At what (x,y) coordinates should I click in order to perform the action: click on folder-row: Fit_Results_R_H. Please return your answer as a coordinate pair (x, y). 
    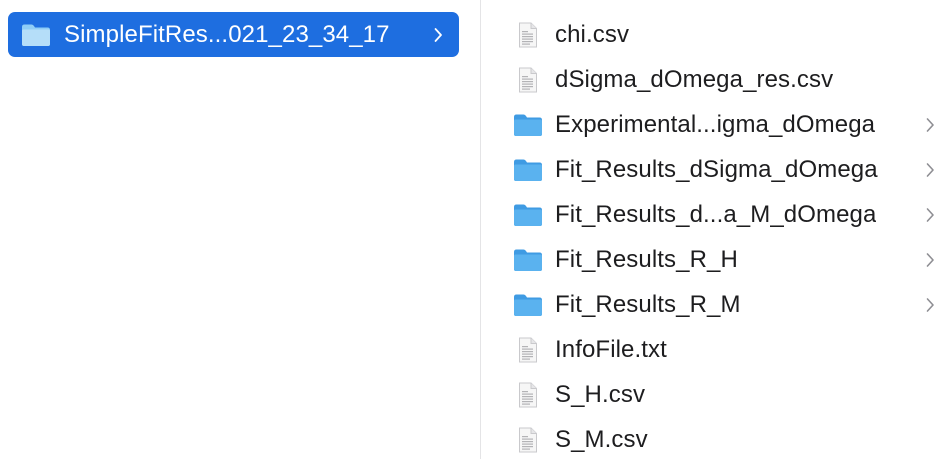
    Looking at the image, I should click on (714, 259).